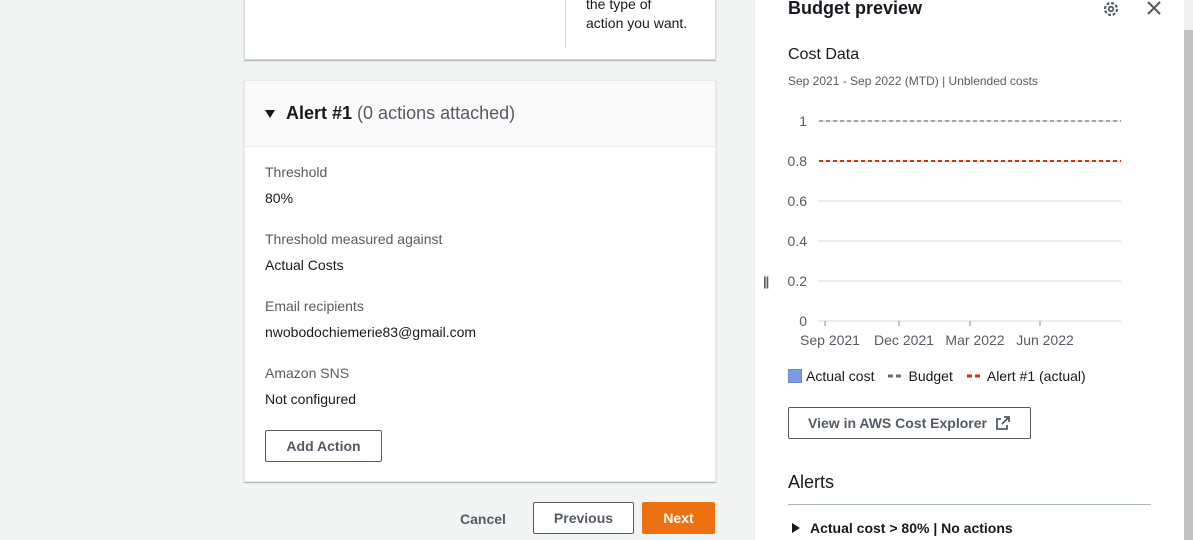 The width and height of the screenshot is (1193, 540). I want to click on help-text: the type of action you want., so click(646, 16).